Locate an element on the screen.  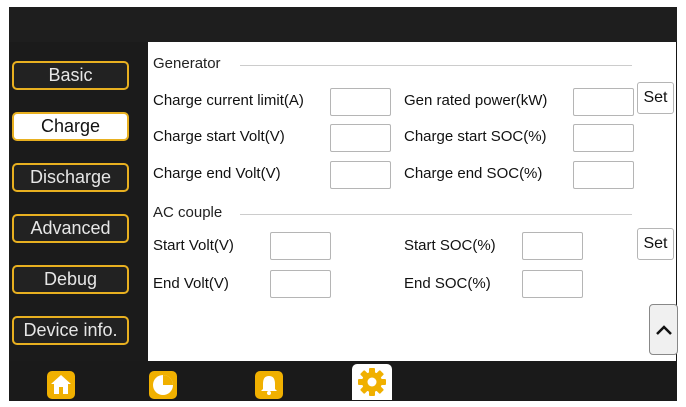
gen-rated-power-label: Gen rated power(kW) is located at coordinates (476, 100).